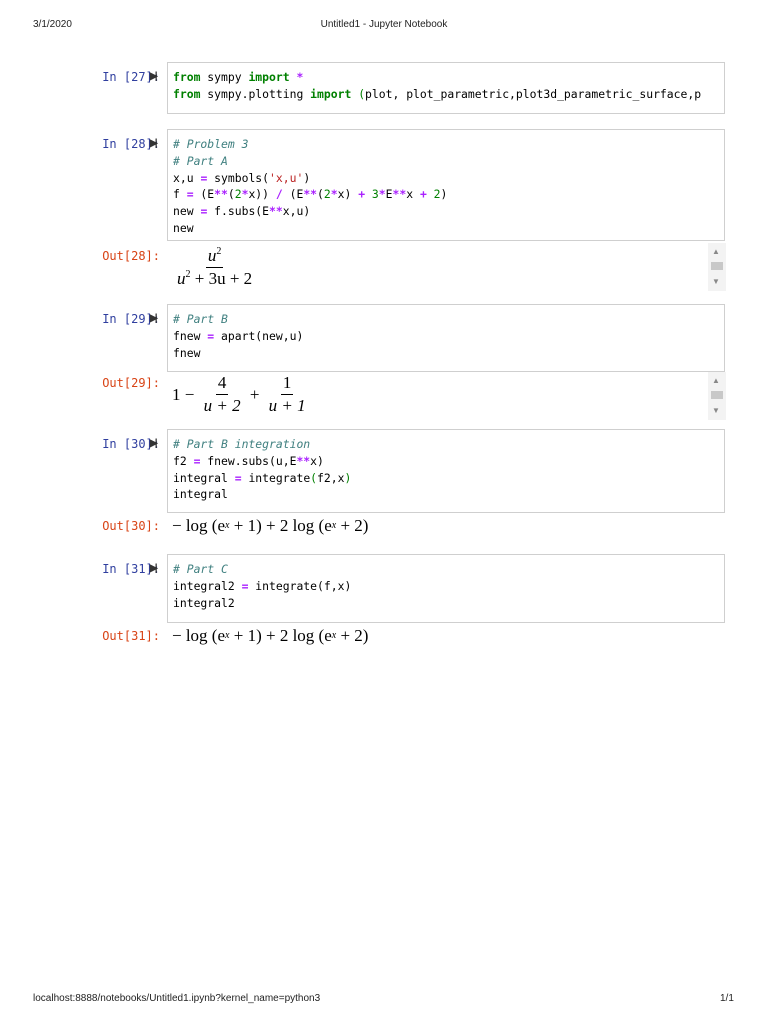 Image resolution: width=768 pixels, height=1024 pixels. I want to click on code-line: fnew = apart(new,u), so click(448, 336).